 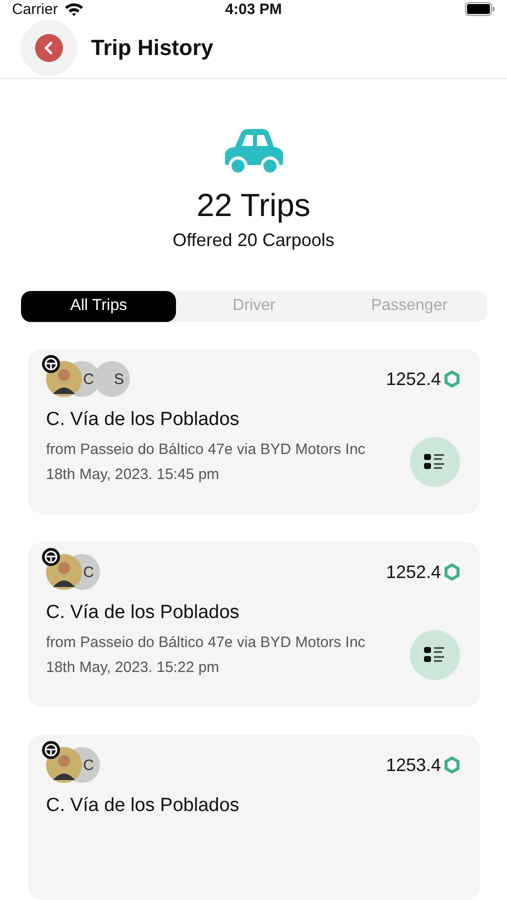 What do you see at coordinates (253, 240) in the screenshot?
I see `carpool-count: Offered 20 Carpools` at bounding box center [253, 240].